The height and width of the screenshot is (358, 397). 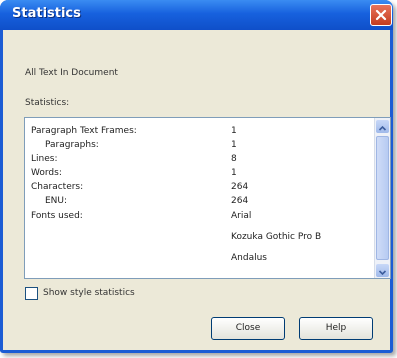 I want to click on scroll-thumb, so click(x=382, y=198).